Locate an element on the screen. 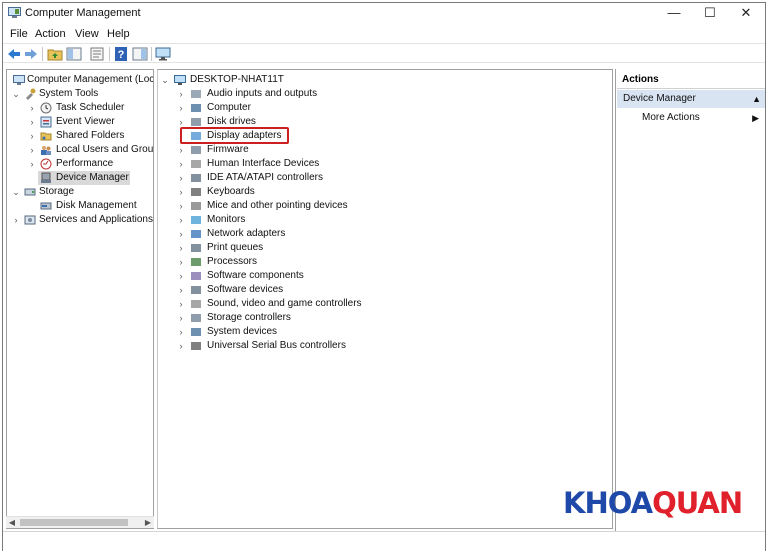  device-category-item: › System devices is located at coordinates (310, 332).